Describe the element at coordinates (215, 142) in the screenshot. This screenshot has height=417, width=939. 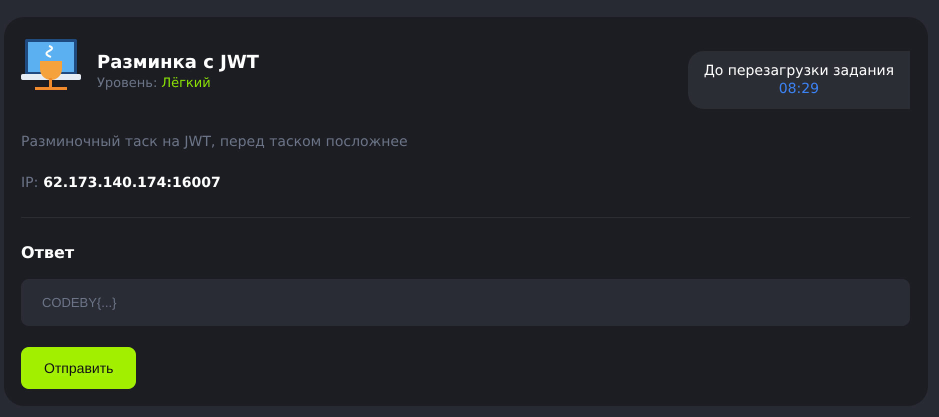
I see `task-description: Разминочный таск на JWT, перед таском посложнее` at that location.